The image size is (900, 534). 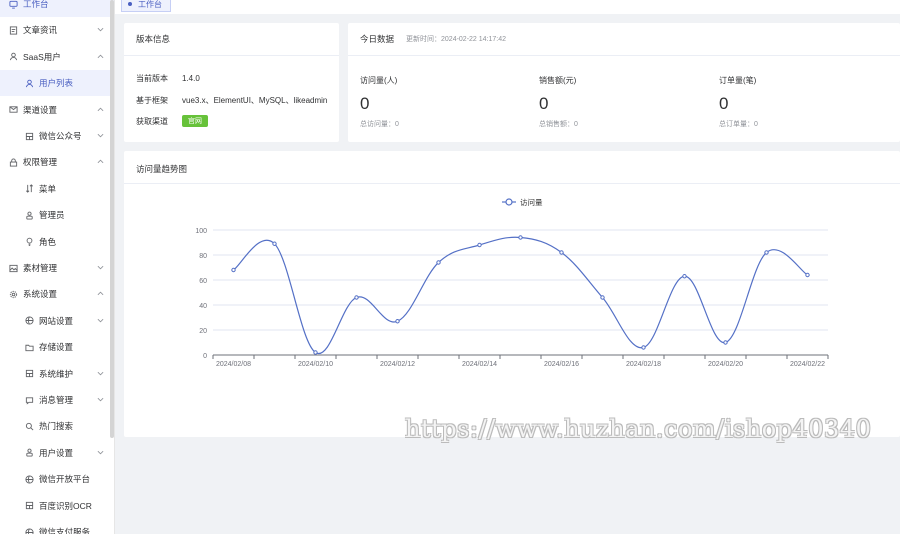 I want to click on sidebar-item-label: 用户列表, so click(x=56, y=83).